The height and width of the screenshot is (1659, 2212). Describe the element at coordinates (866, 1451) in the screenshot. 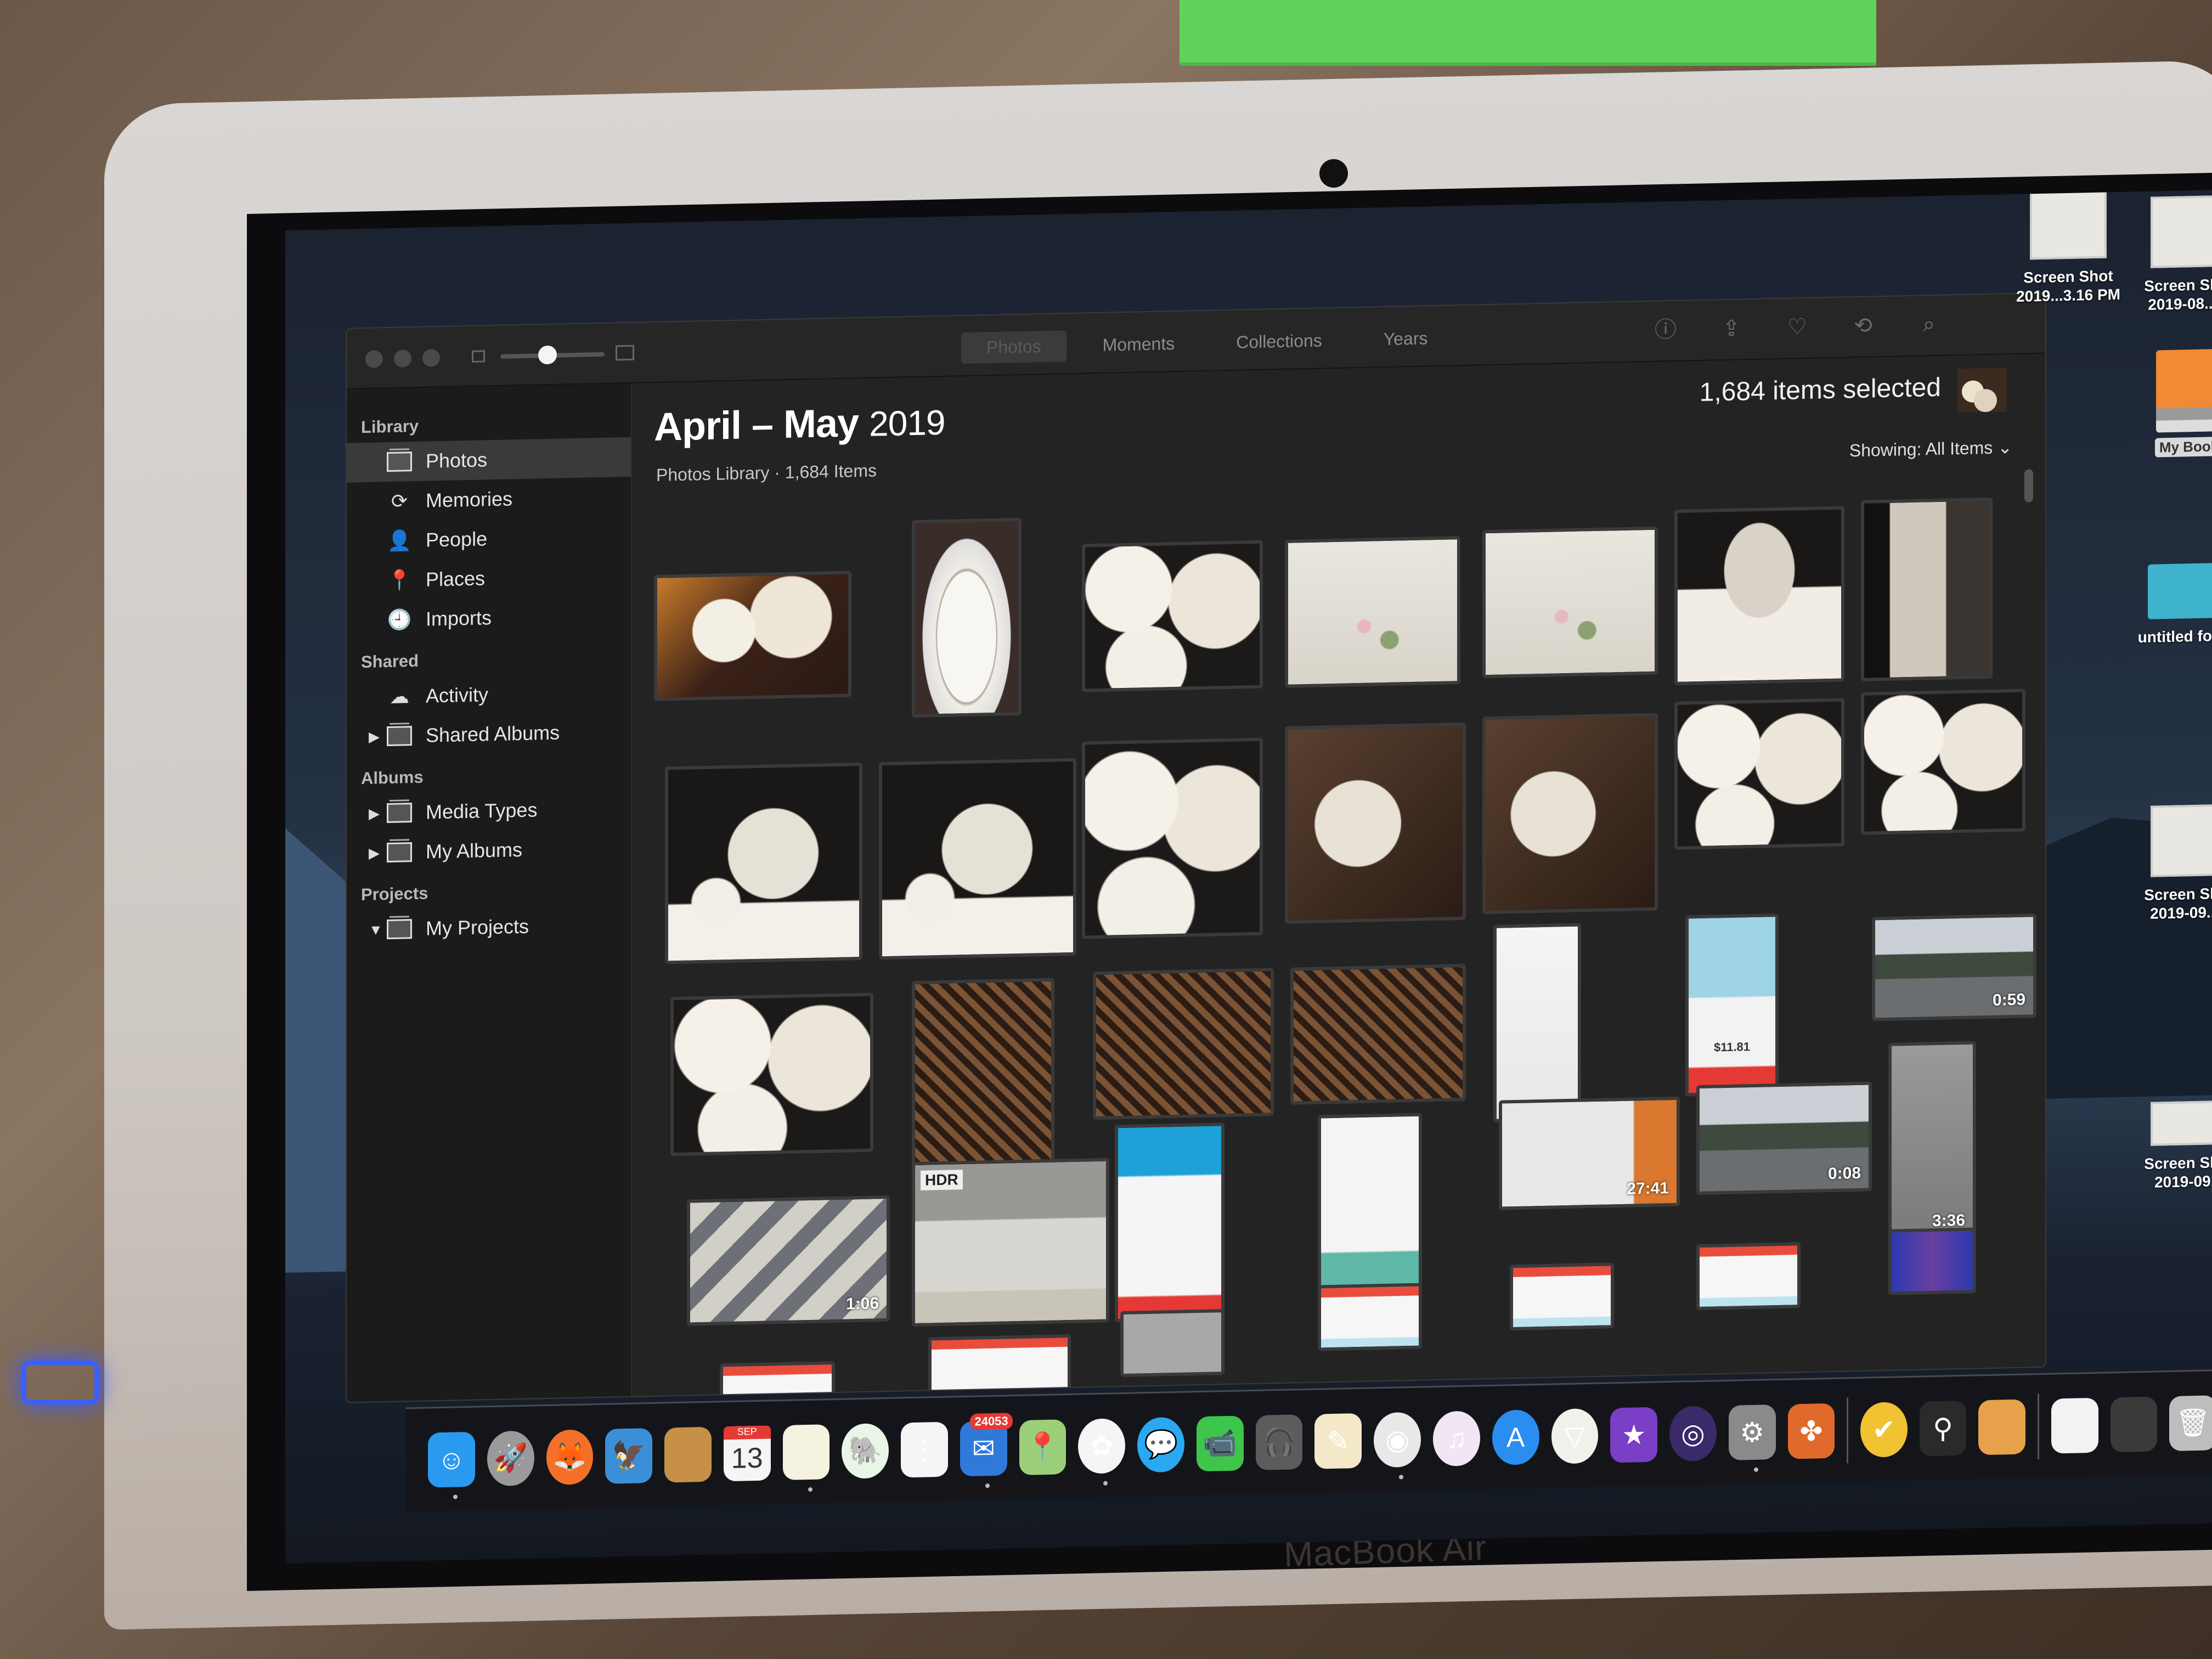

I see `evernote-icon: 🐘` at that location.